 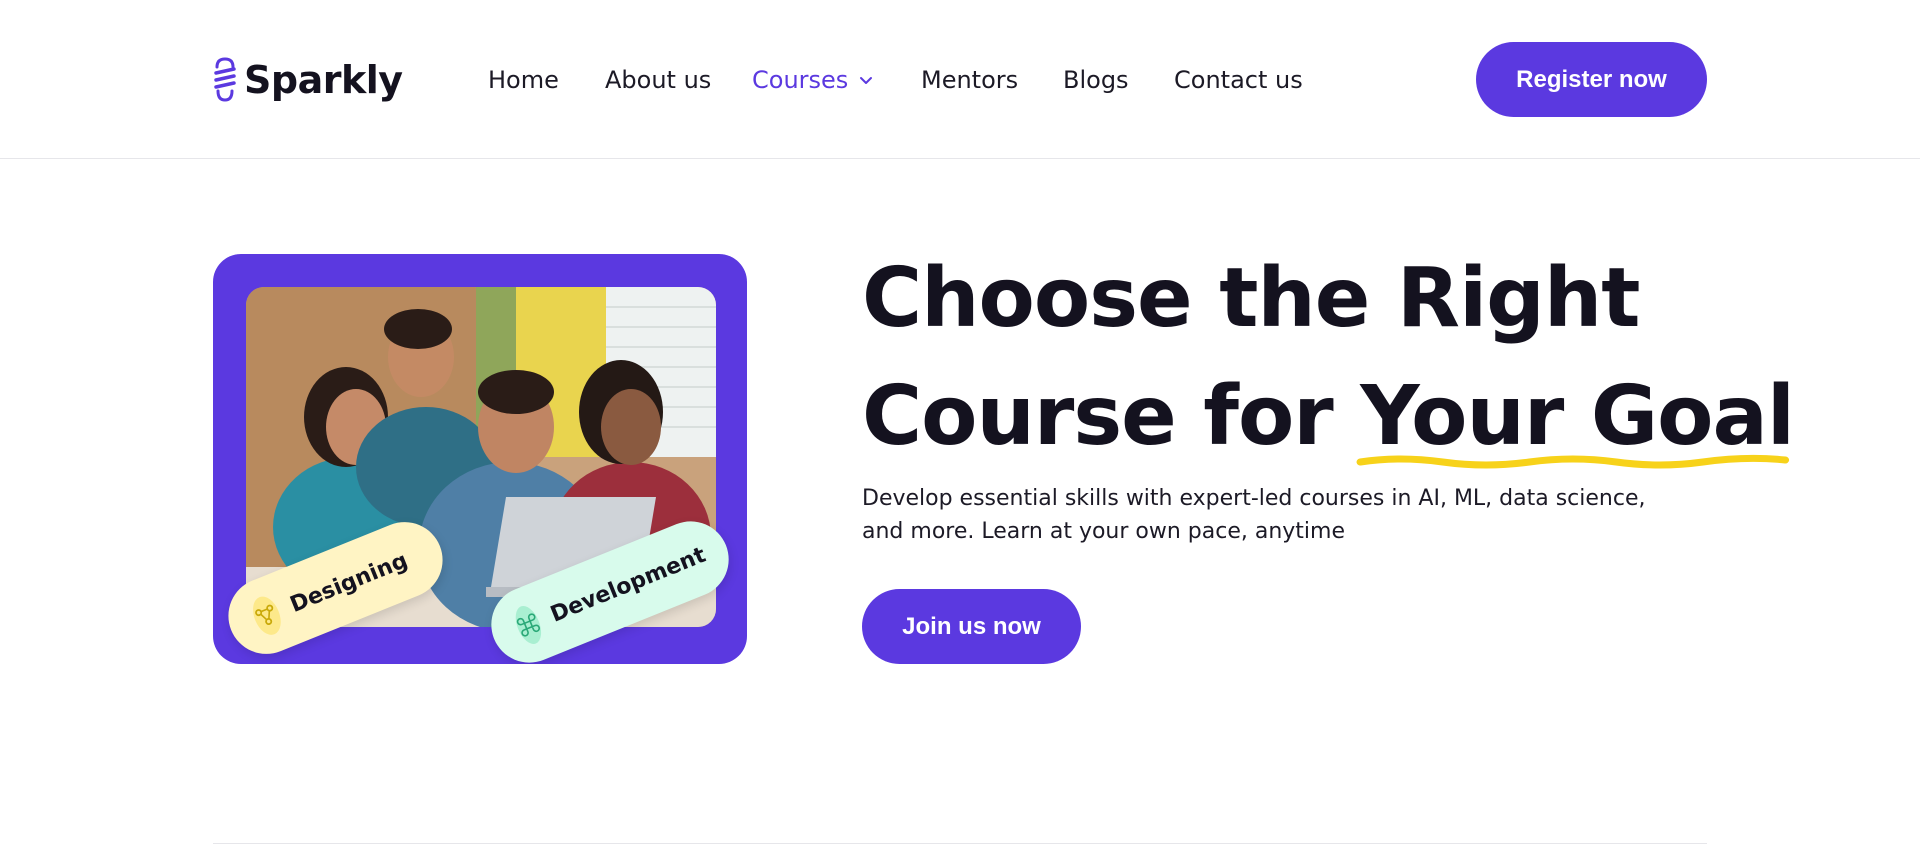 What do you see at coordinates (1238, 80) in the screenshot?
I see `nav-item-contact-us: Contact us` at bounding box center [1238, 80].